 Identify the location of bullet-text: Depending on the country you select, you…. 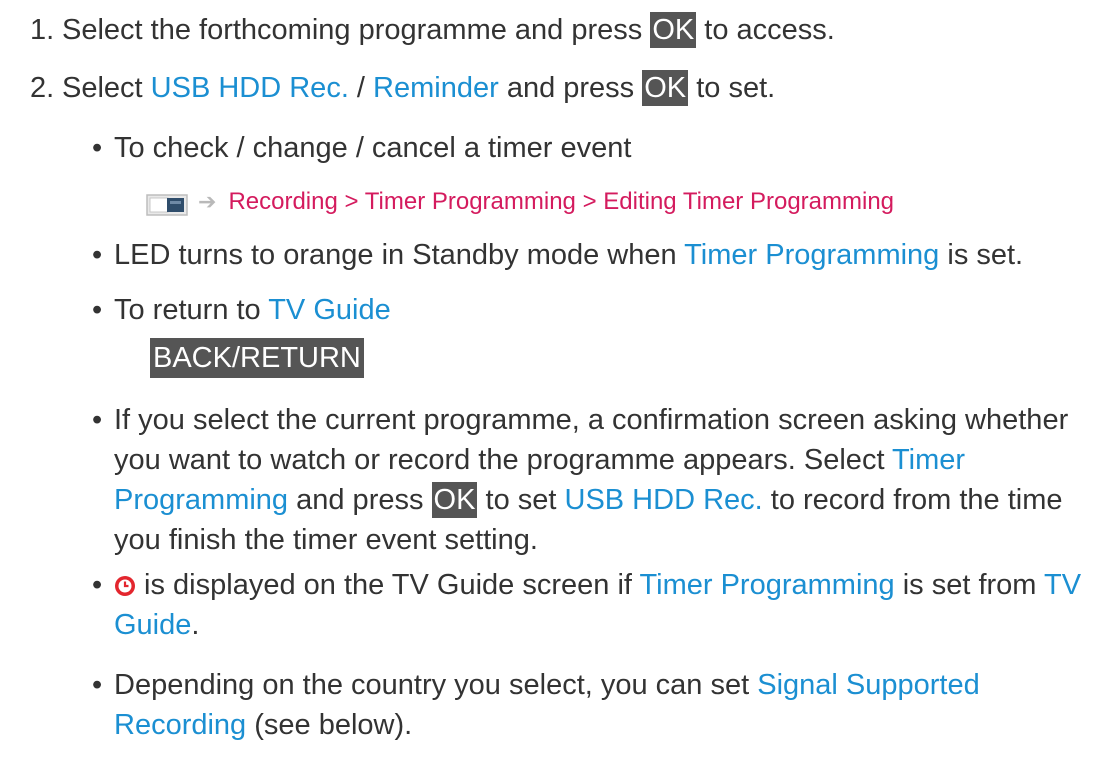
(436, 685).